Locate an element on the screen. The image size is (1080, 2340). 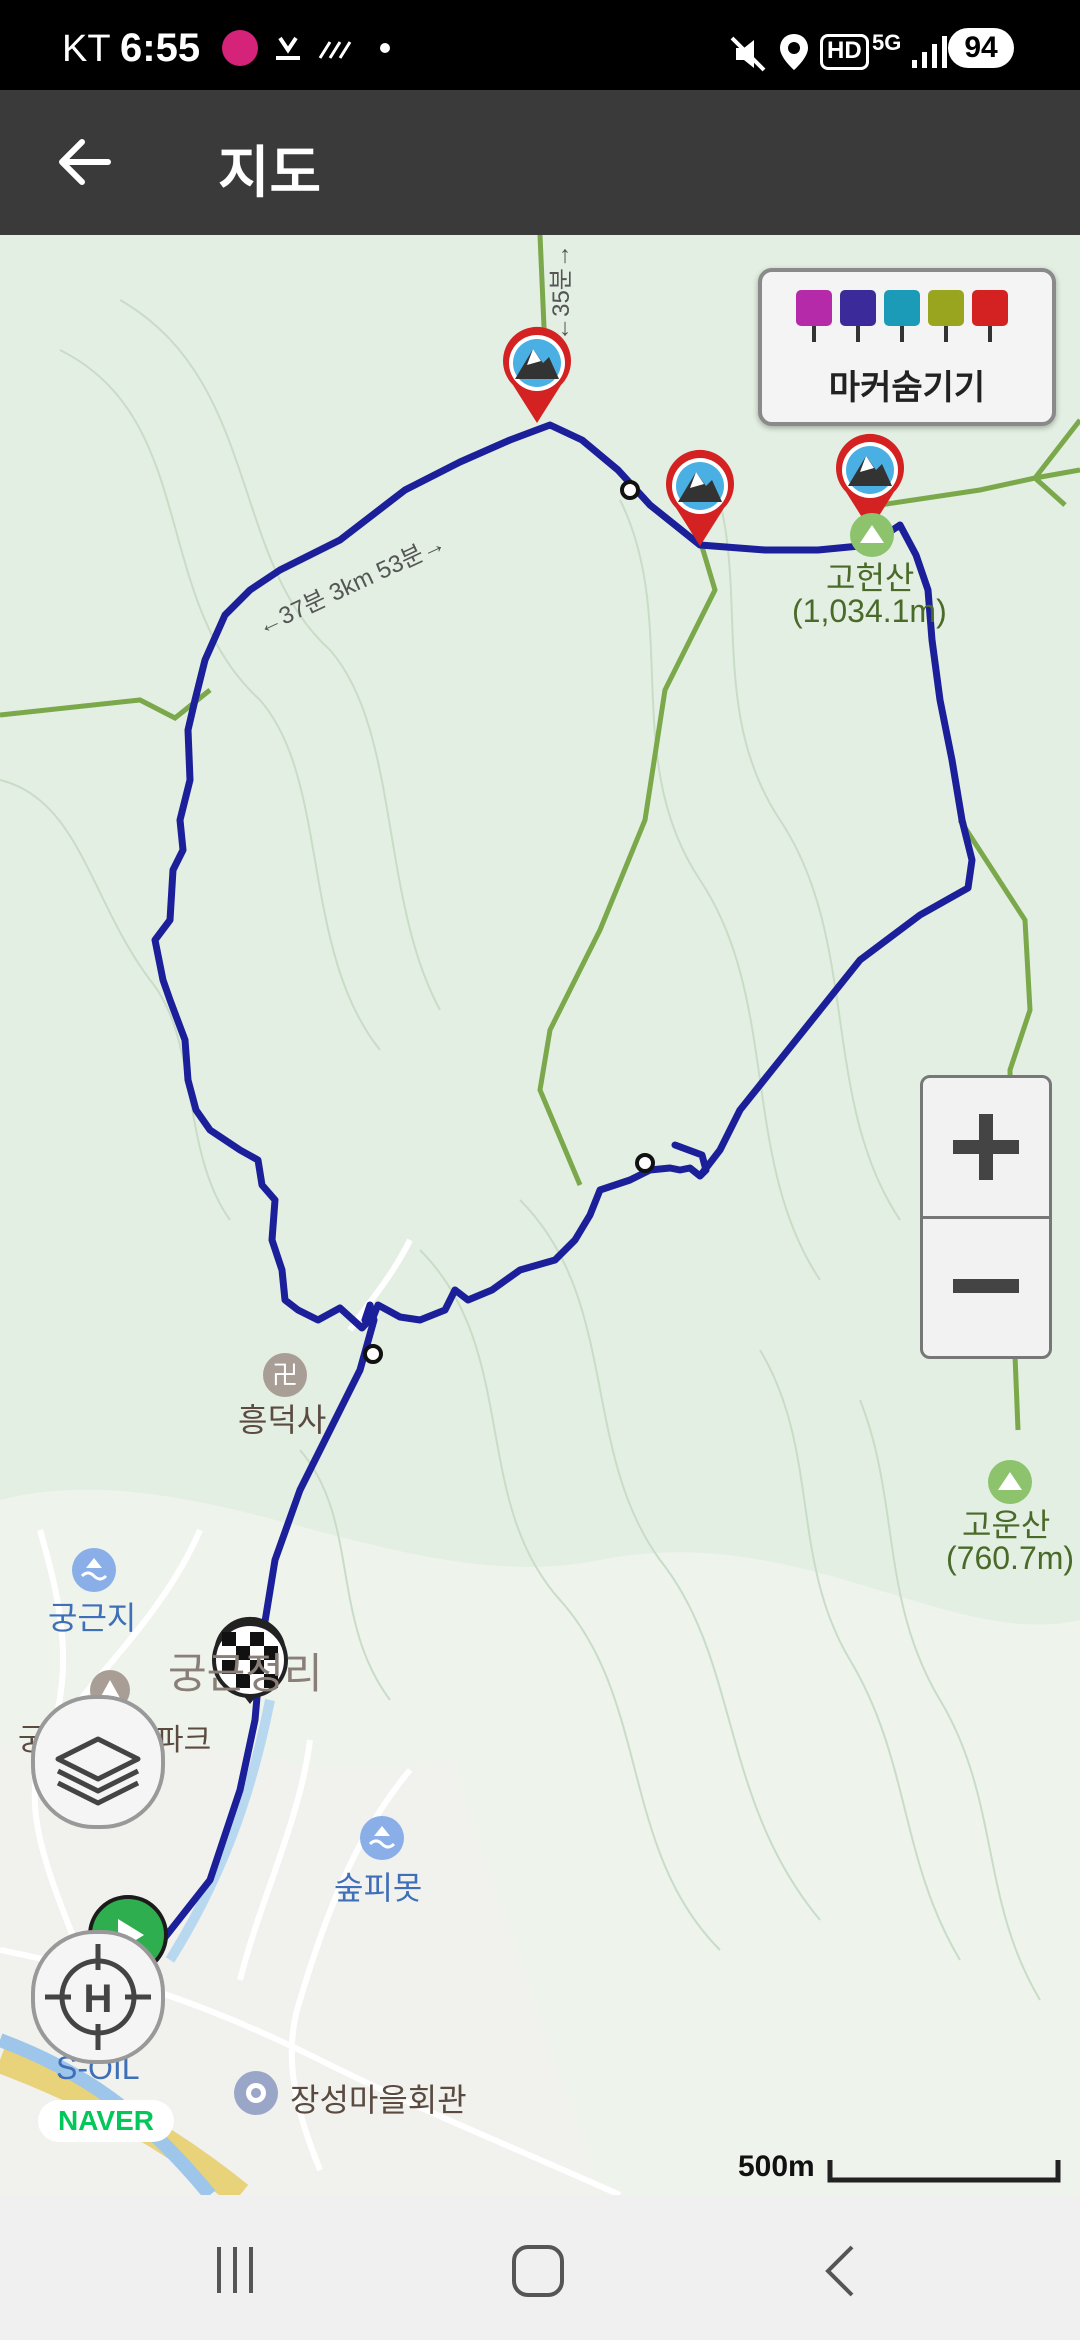
locate-button: H is located at coordinates (98, 1997).